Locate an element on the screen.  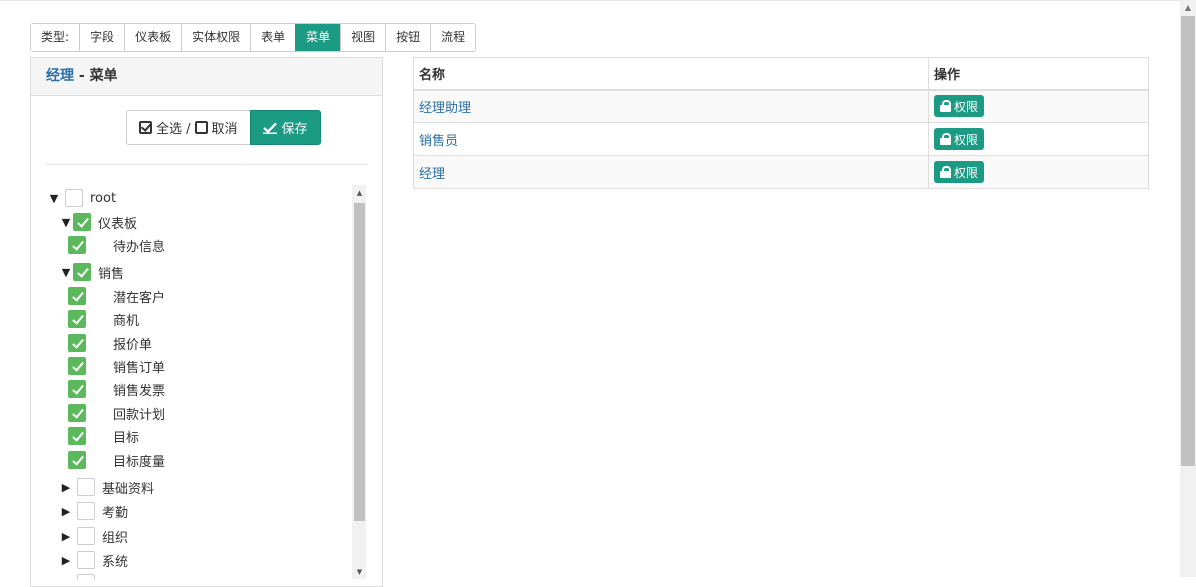
column-header-action: 操作 is located at coordinates (1038, 74).